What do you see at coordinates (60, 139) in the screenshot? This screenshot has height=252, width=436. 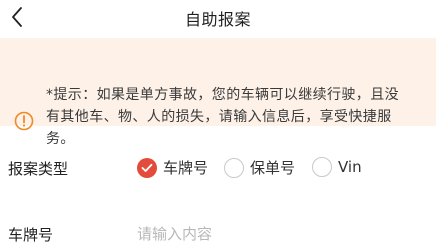 I see `notice-line: 务。` at bounding box center [60, 139].